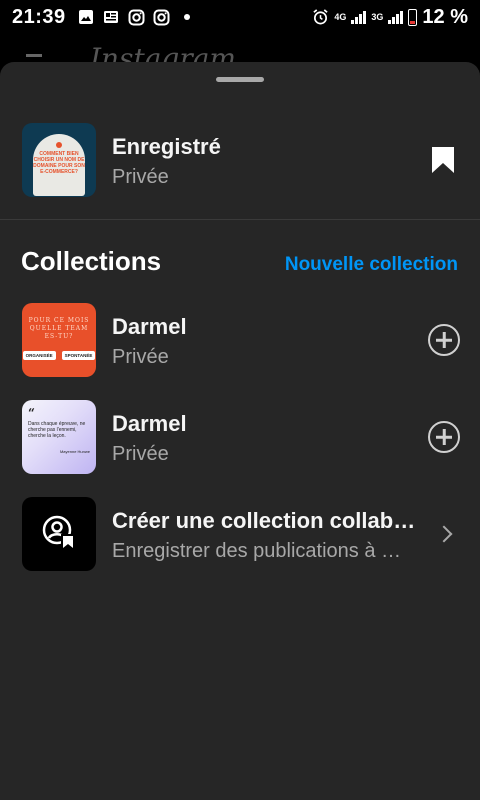  I want to click on collab-collection-icon, so click(59, 534).